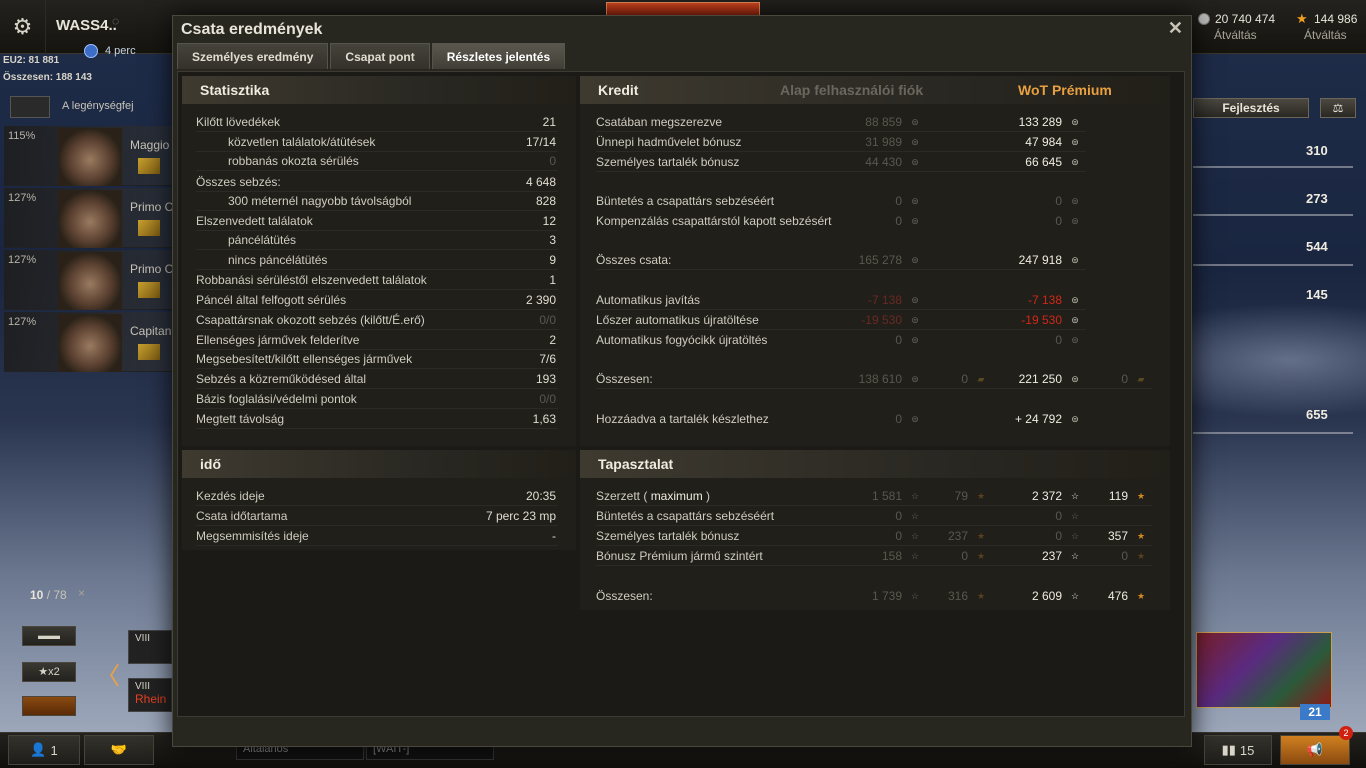  What do you see at coordinates (552, 340) in the screenshot?
I see `stat-value: 2` at bounding box center [552, 340].